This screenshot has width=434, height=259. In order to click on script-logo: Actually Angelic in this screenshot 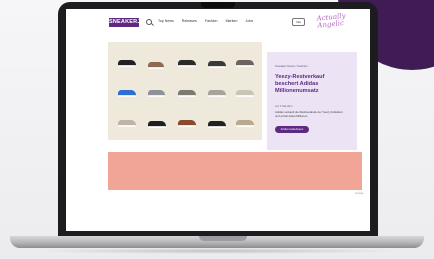, I will do `click(343, 20)`.